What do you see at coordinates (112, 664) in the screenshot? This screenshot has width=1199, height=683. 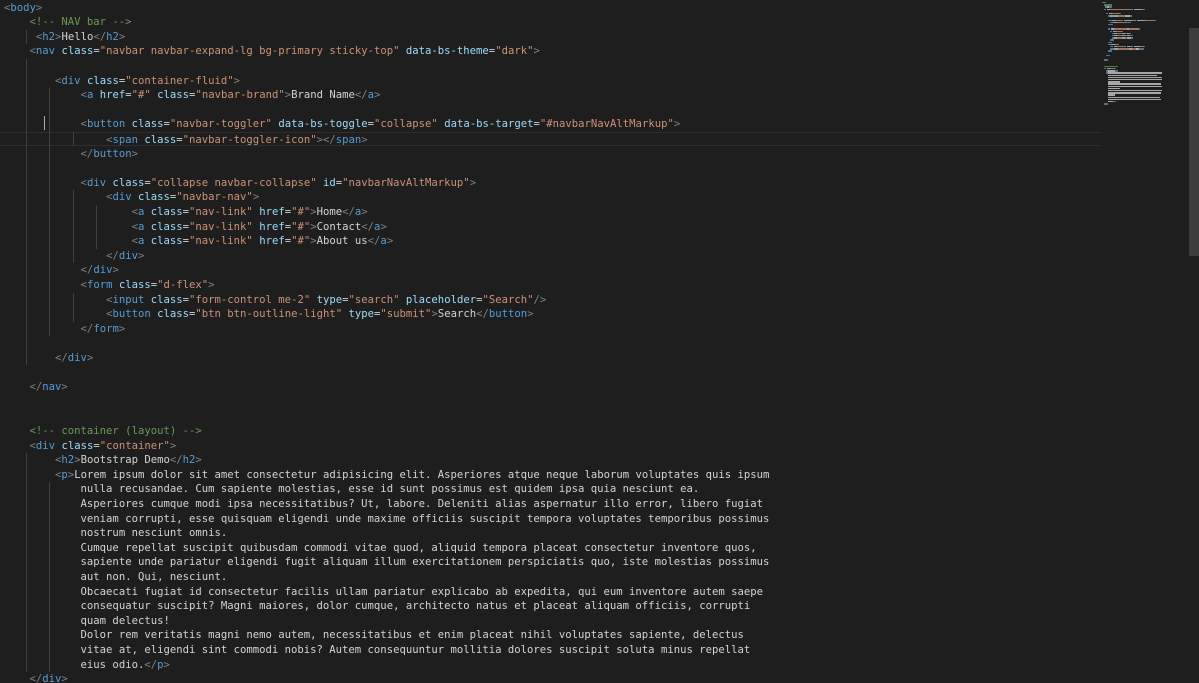 I see `token-text: eius odio.` at bounding box center [112, 664].